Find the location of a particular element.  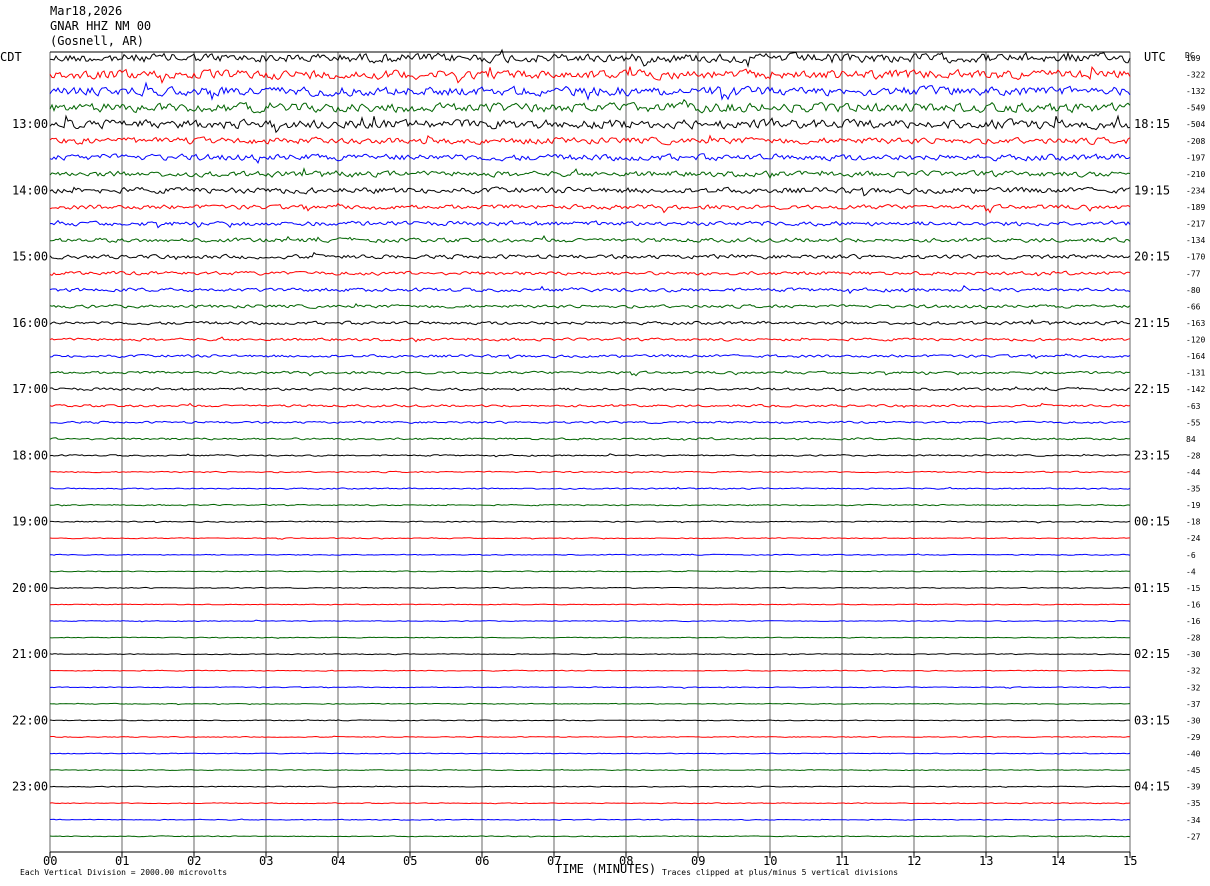

dc-offset-label: -142 is located at coordinates (1195, 389).